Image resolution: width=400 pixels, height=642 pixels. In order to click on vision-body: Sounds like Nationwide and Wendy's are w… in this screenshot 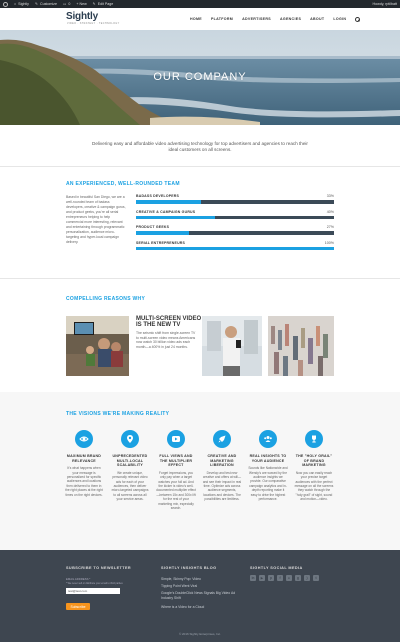, I will do `click(268, 484)`.